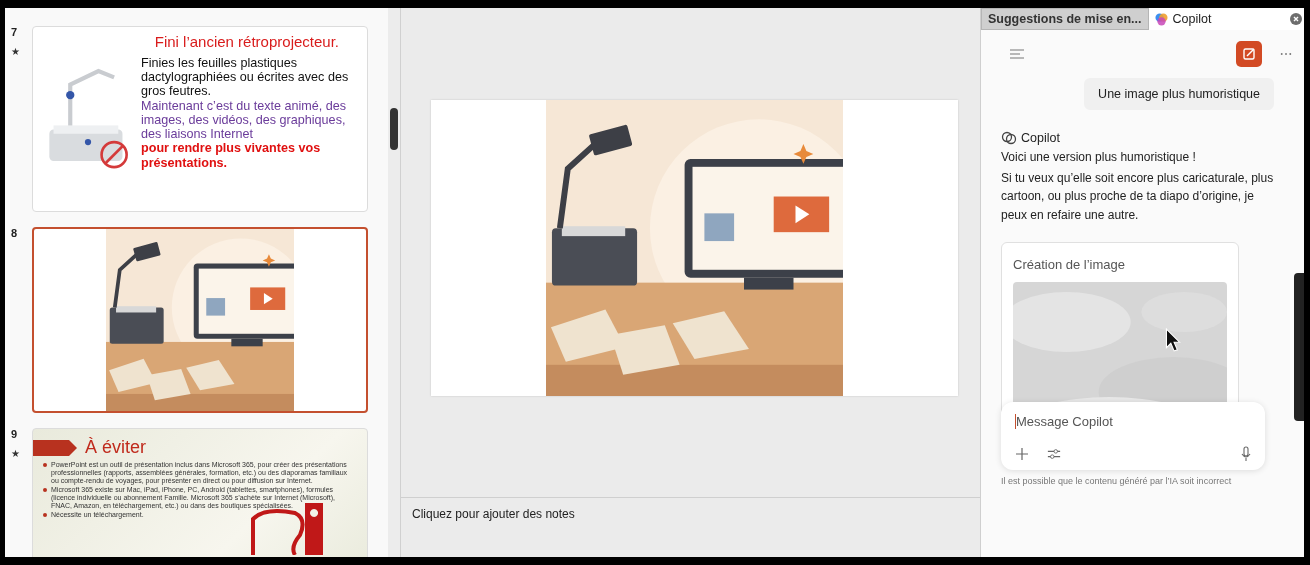 The width and height of the screenshot is (1310, 565). Describe the element at coordinates (231, 155) in the screenshot. I see `slide-paragraph: pour rendre plus vivantes vos présentations.` at that location.